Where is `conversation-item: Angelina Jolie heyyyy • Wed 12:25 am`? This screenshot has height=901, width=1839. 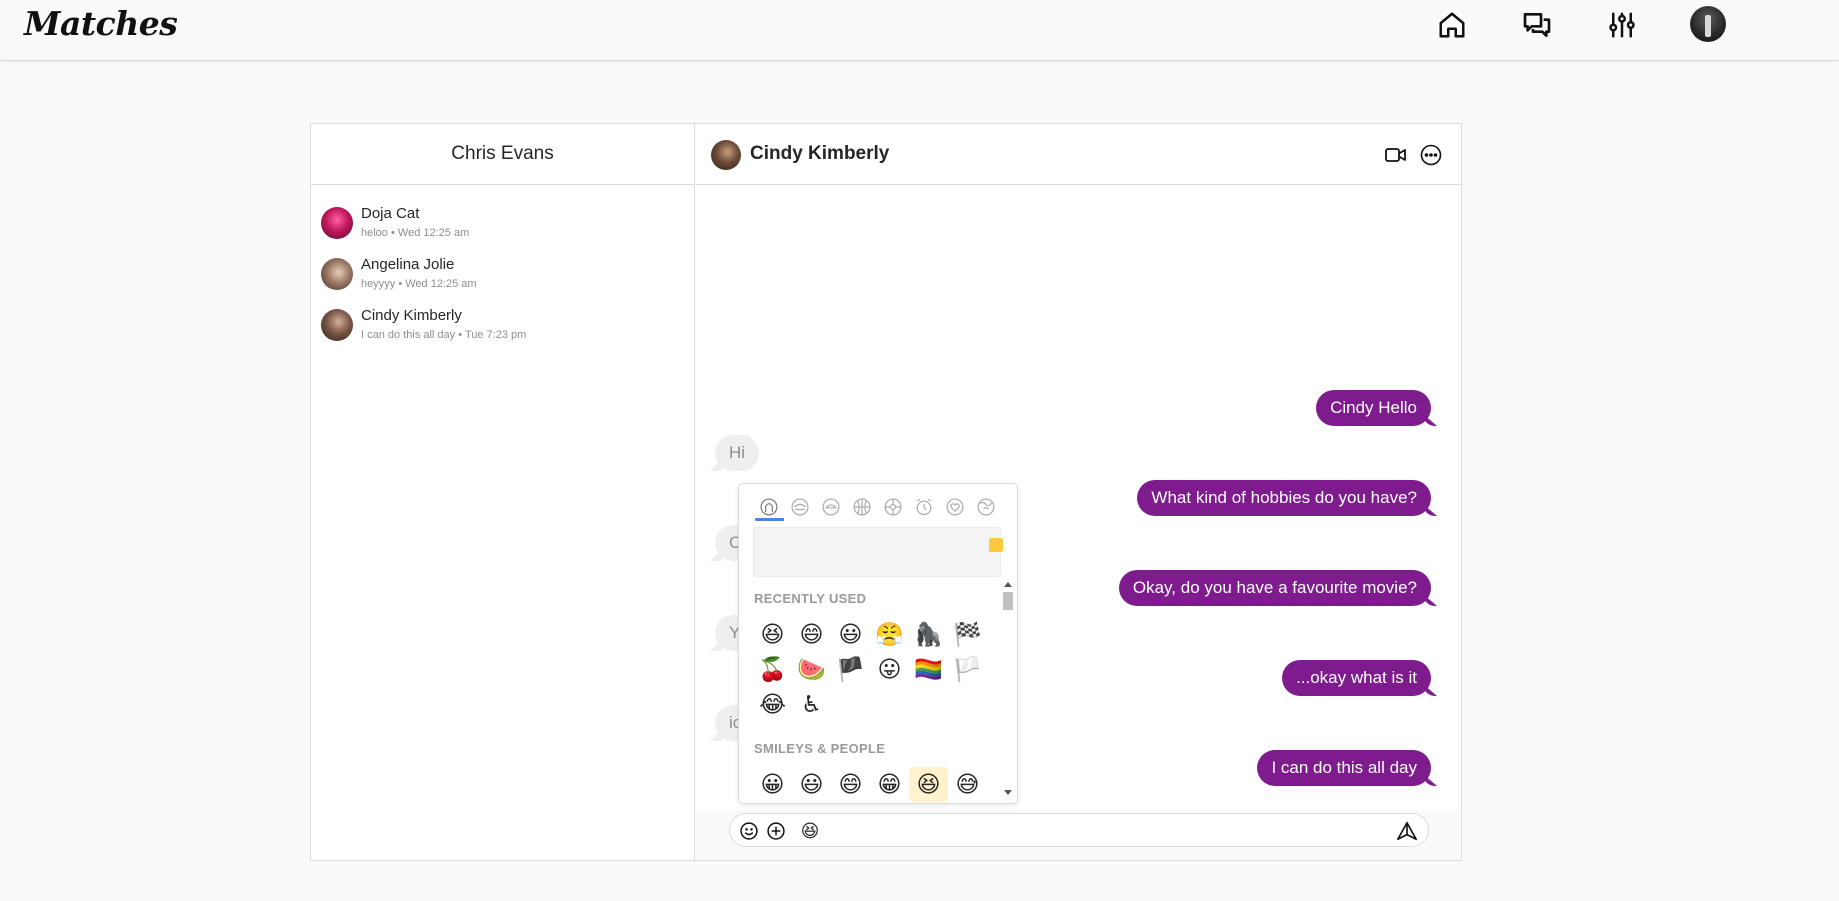
conversation-item: Angelina Jolie heyyyy • Wed 12:25 am is located at coordinates (502, 269).